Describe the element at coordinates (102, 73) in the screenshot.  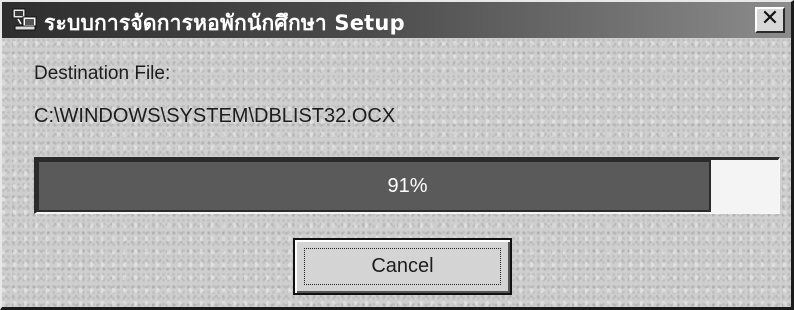
I see `destination-file-label: Destination File:` at that location.